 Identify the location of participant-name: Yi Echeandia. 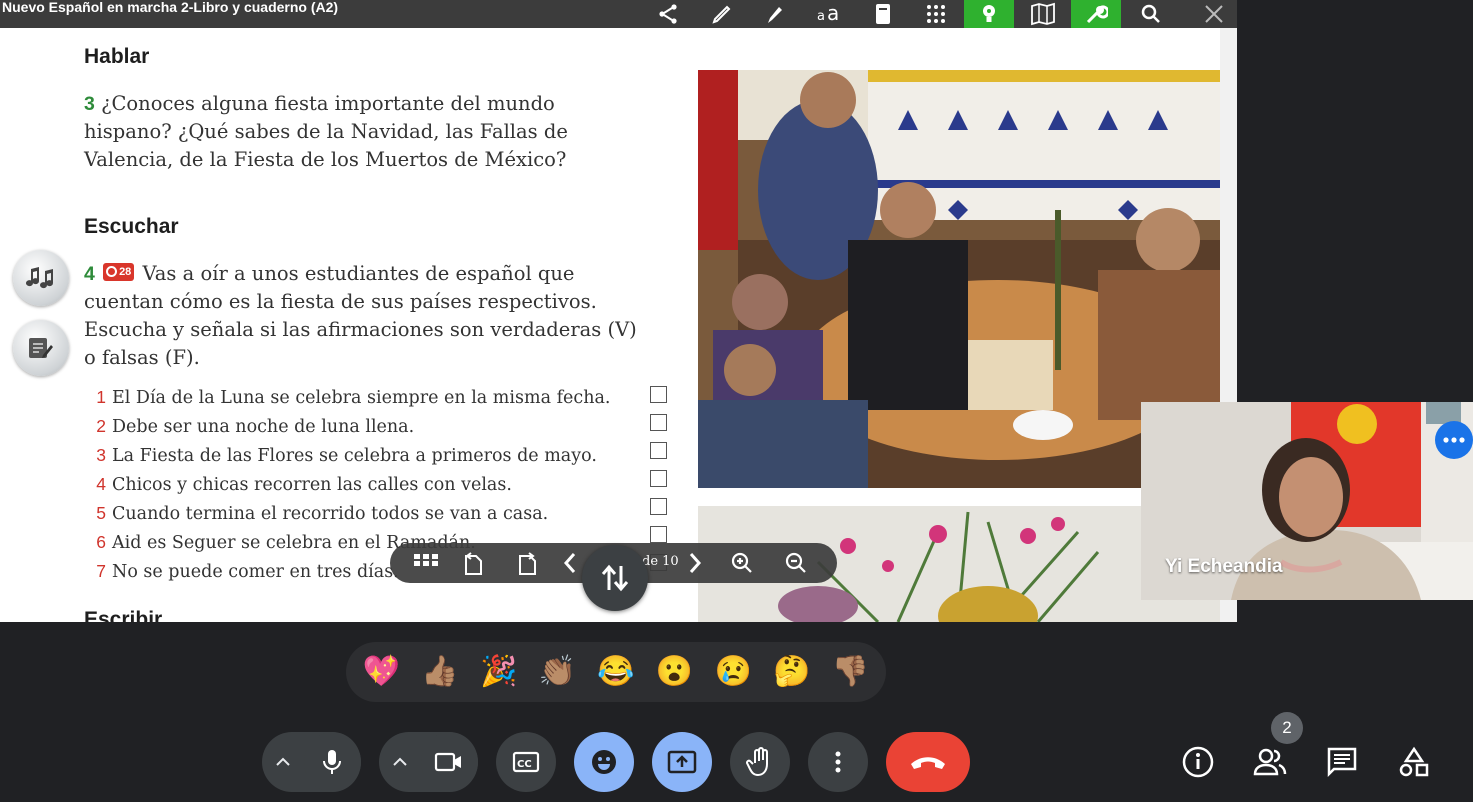
(1224, 566).